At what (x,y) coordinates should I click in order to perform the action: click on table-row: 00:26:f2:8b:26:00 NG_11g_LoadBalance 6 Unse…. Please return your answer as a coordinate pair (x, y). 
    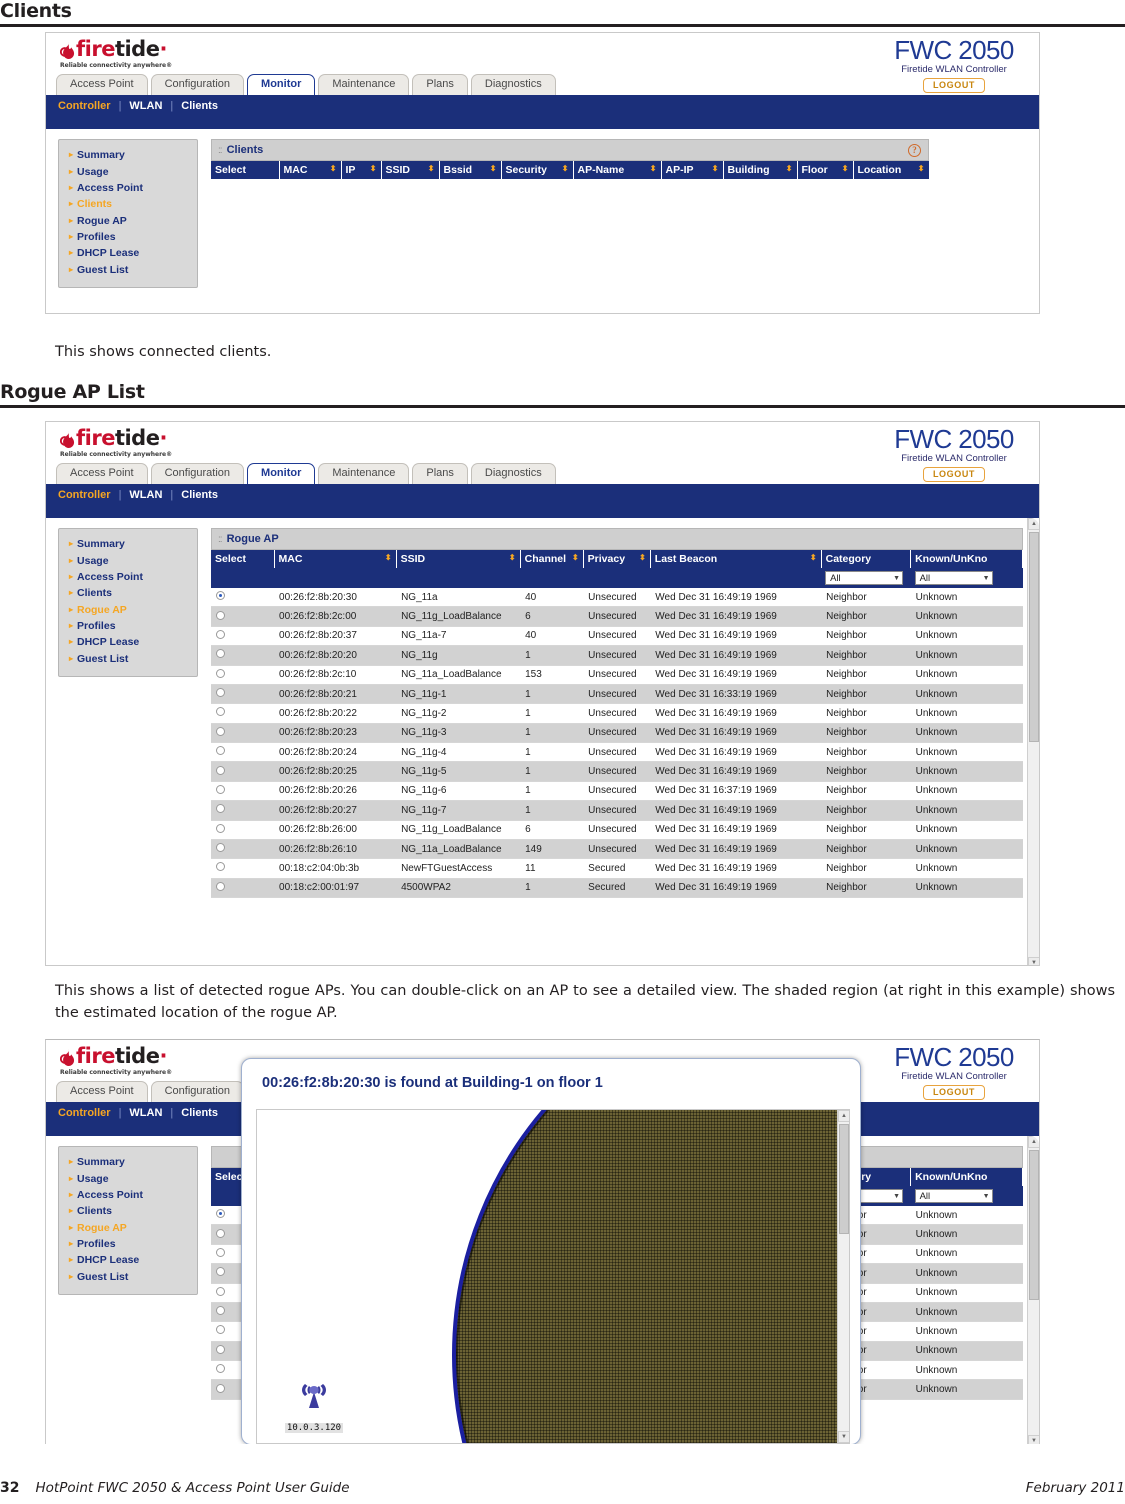
    Looking at the image, I should click on (617, 830).